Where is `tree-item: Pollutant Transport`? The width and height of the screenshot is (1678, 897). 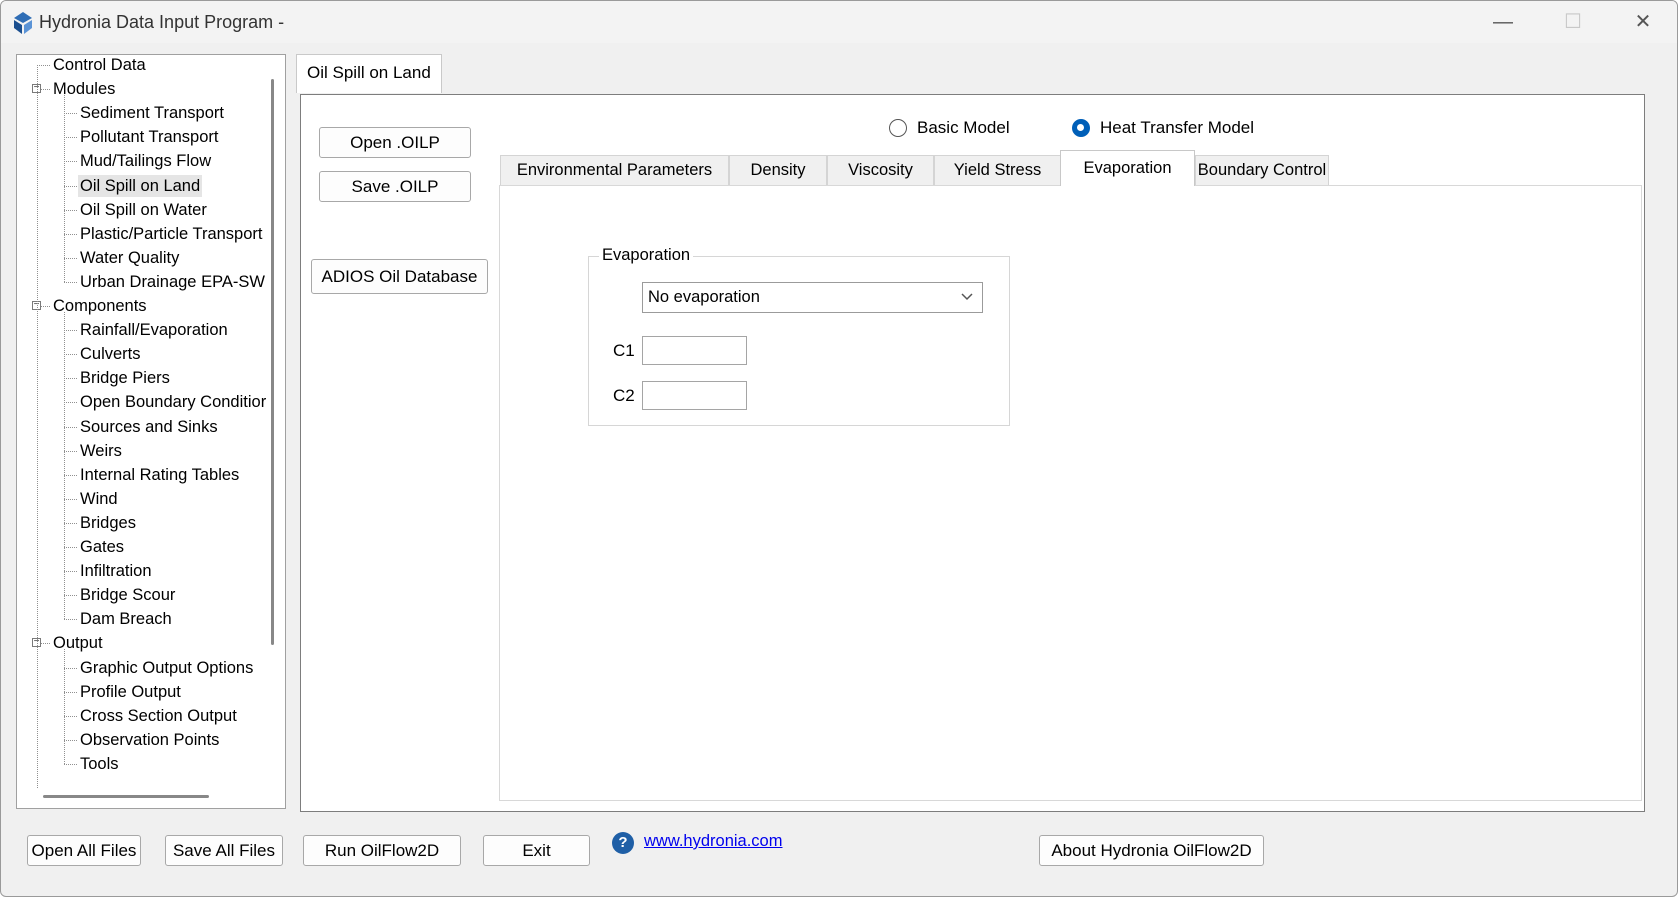 tree-item: Pollutant Transport is located at coordinates (149, 137).